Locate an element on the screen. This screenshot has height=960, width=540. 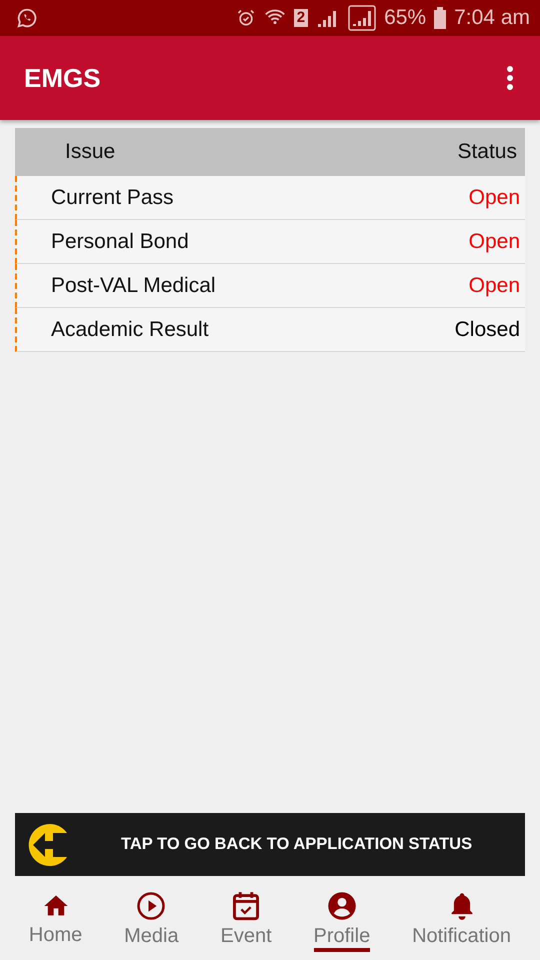
calendar-icon is located at coordinates (246, 905).